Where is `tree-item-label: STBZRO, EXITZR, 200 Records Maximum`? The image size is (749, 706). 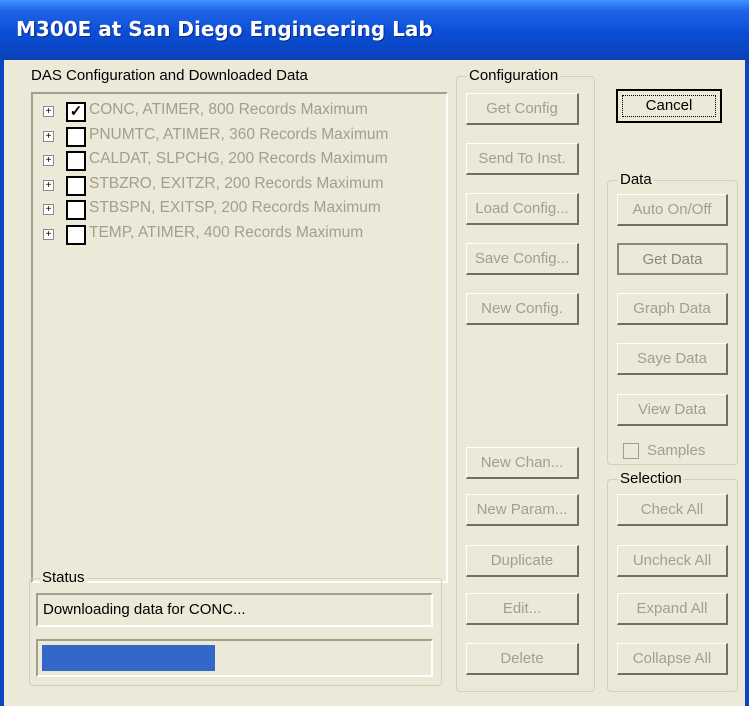
tree-item-label: STBZRO, EXITZR, 200 Records Maximum is located at coordinates (236, 183).